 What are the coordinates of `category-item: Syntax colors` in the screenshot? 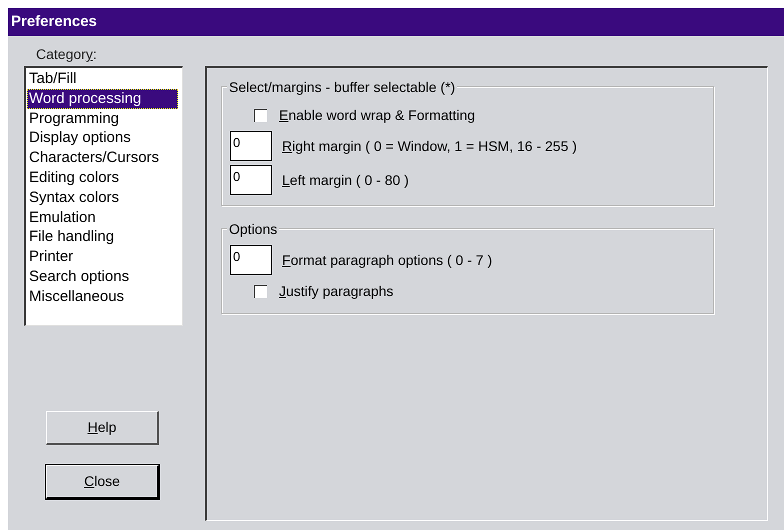 It's located at (104, 198).